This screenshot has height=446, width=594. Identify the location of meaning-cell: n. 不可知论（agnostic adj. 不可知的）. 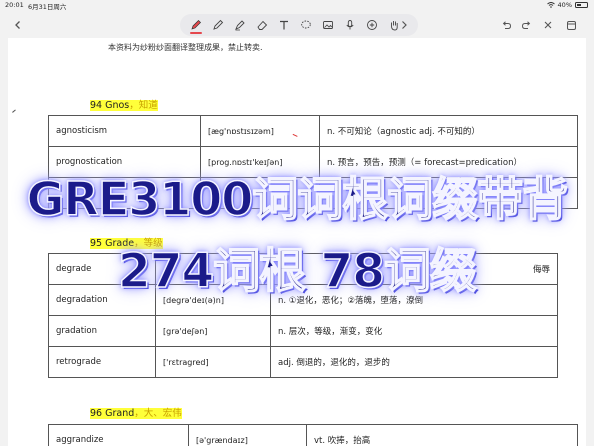
(448, 131).